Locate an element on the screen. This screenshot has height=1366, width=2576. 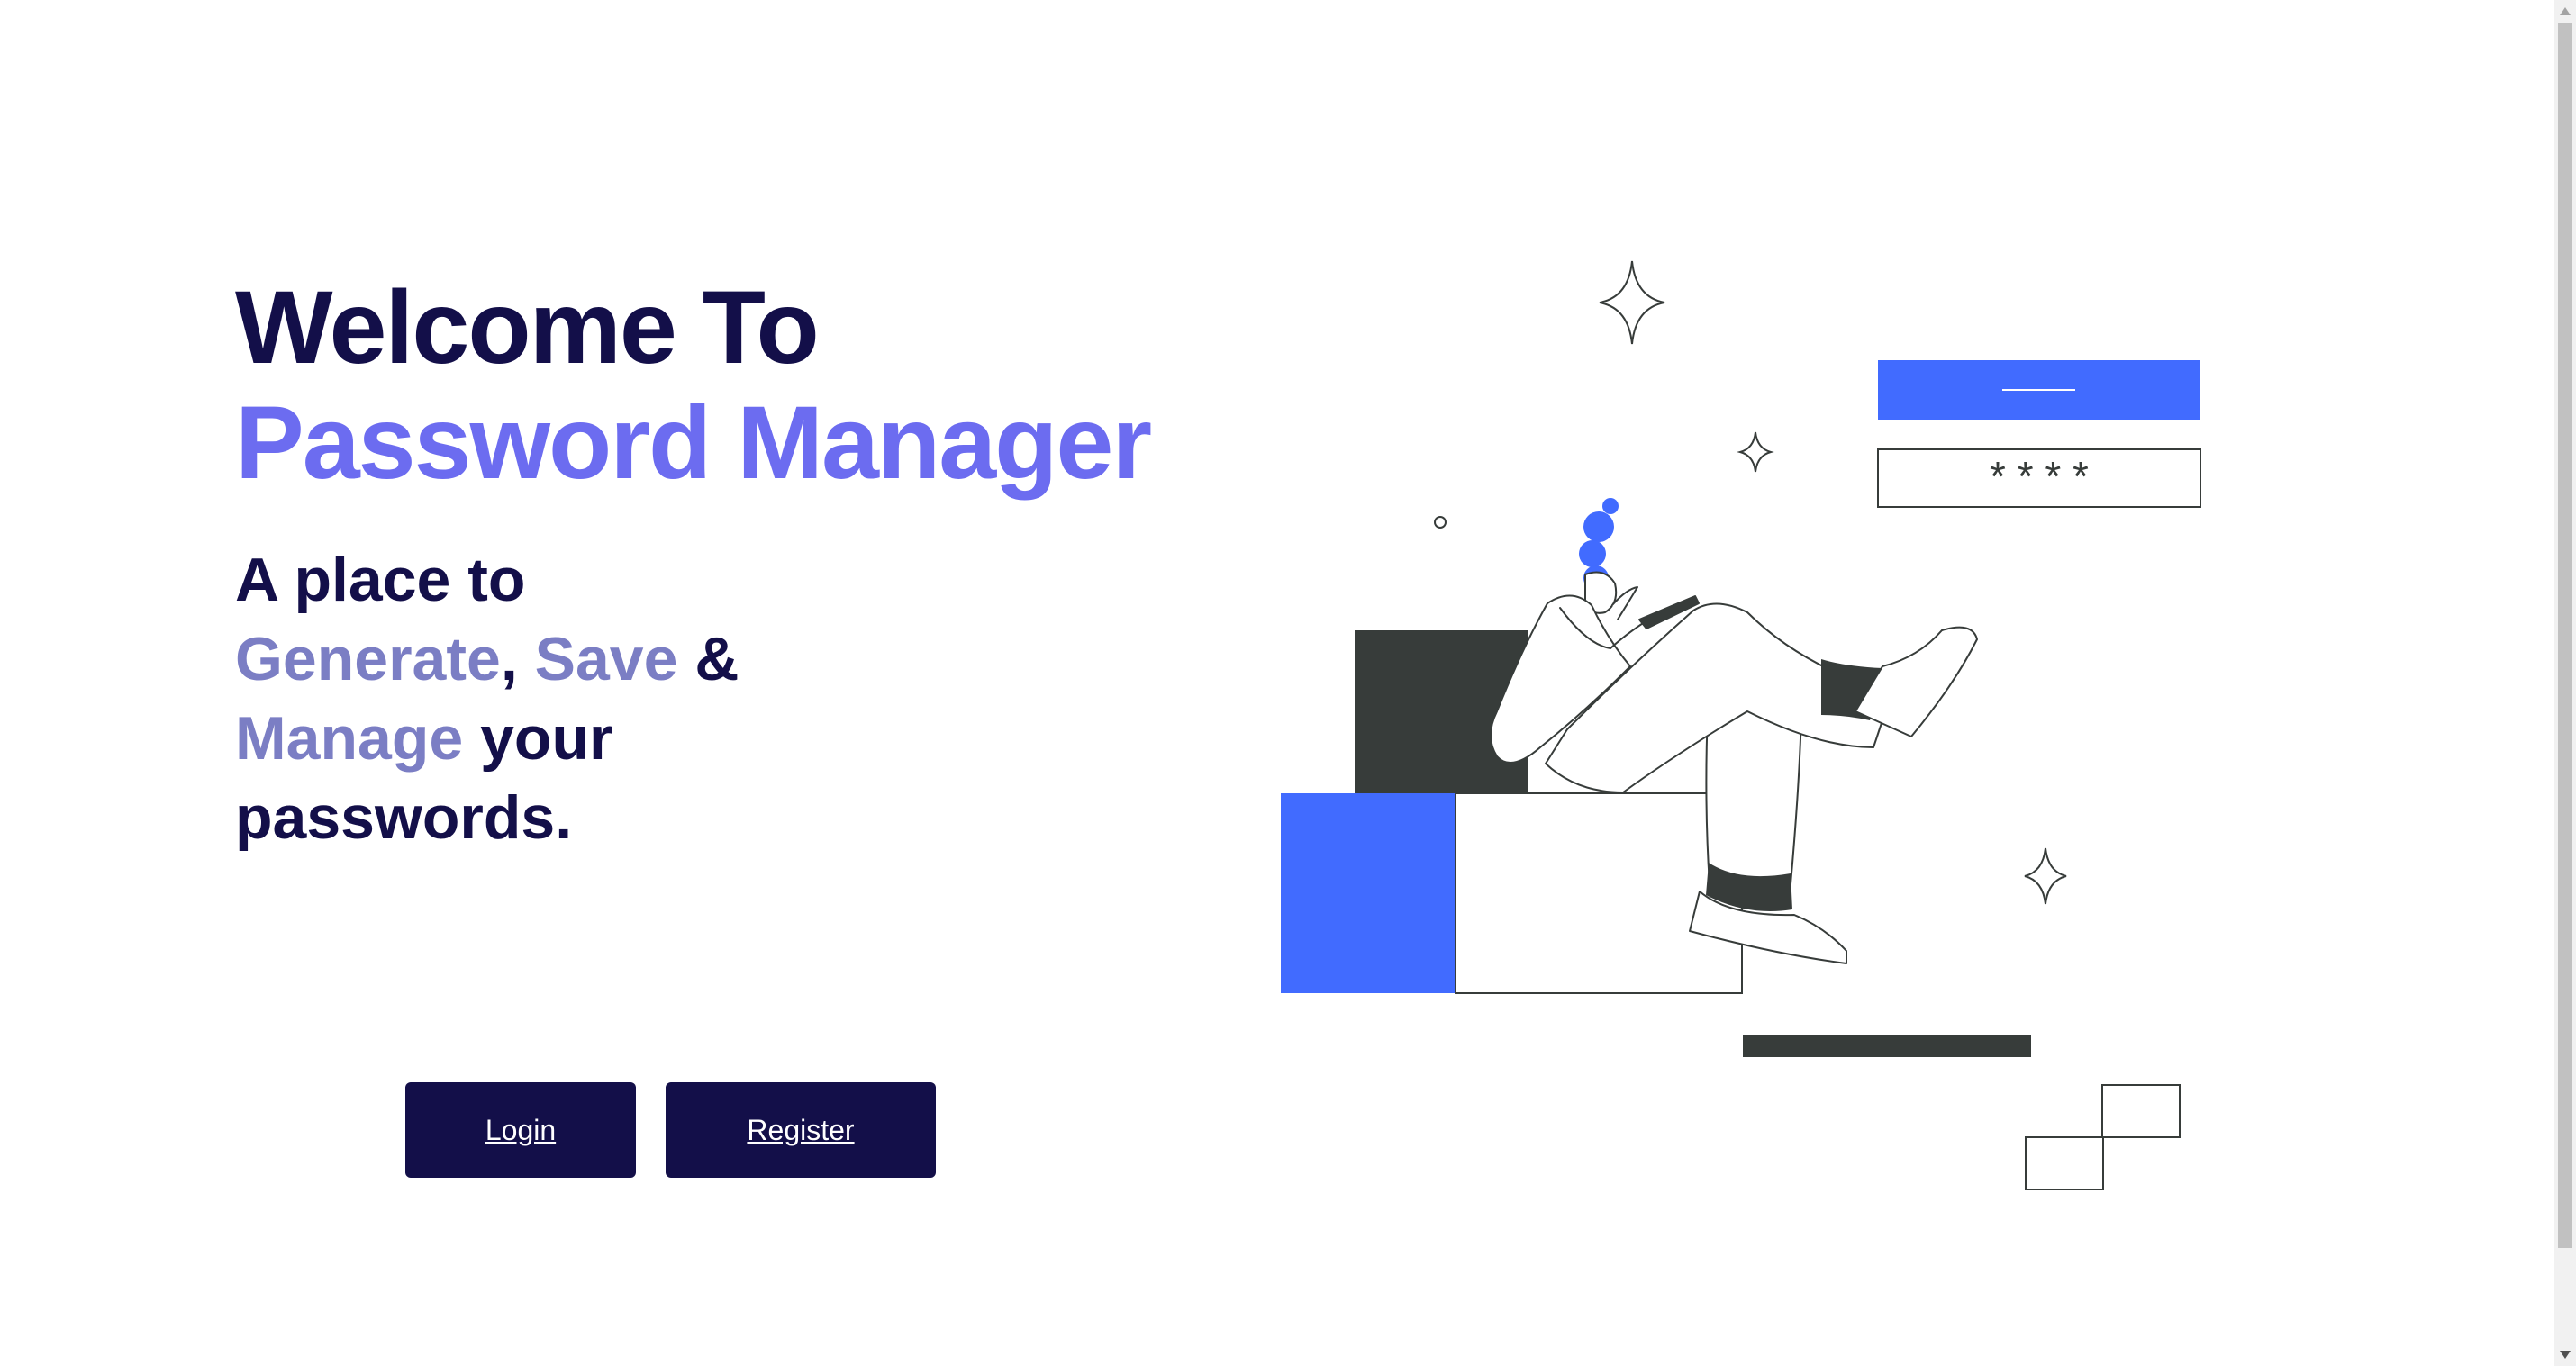
tagline-save: Save is located at coordinates (606, 659).